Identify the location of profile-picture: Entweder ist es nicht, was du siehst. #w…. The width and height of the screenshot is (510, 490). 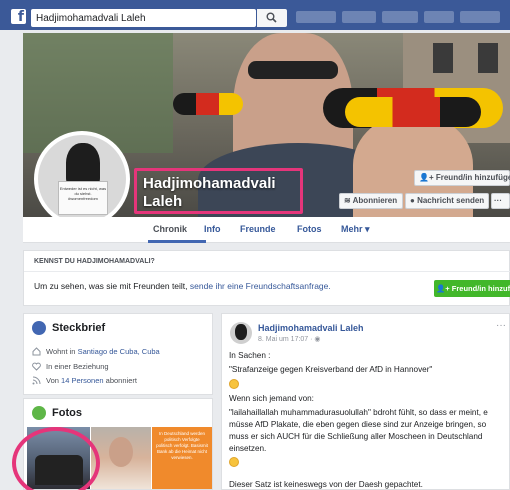
(82, 179).